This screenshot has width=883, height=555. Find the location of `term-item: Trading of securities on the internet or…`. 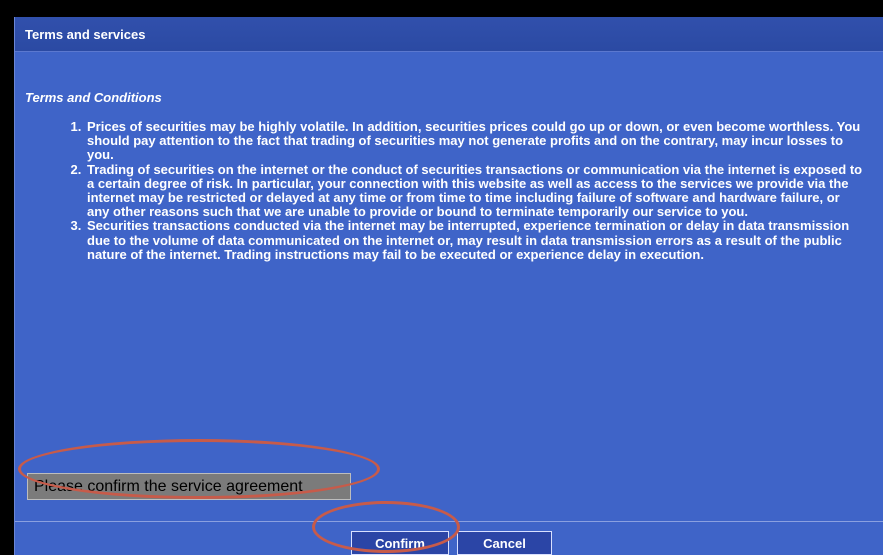

term-item: Trading of securities on the internet or… is located at coordinates (475, 191).